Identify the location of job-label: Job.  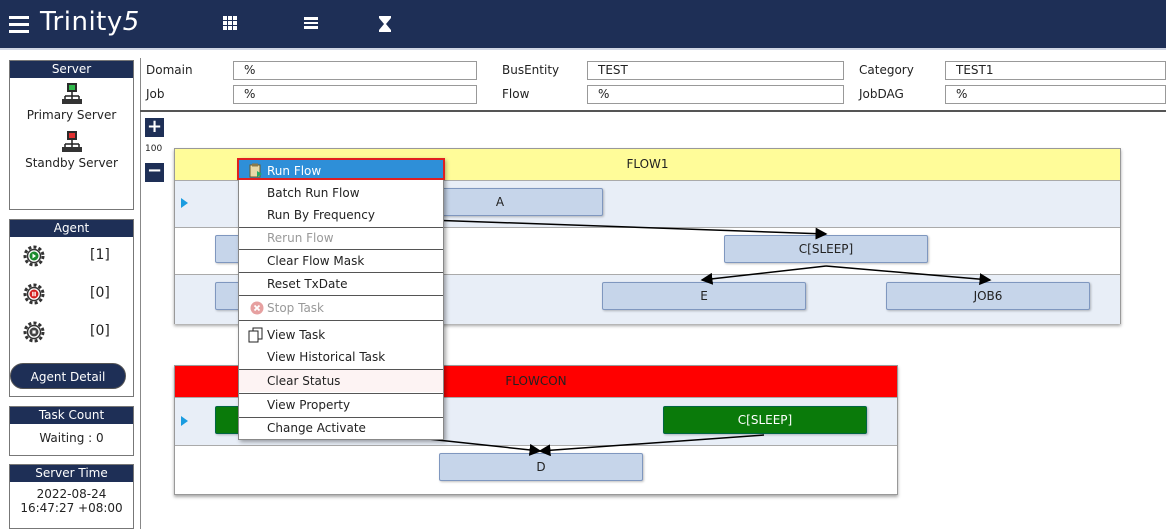
(155, 94).